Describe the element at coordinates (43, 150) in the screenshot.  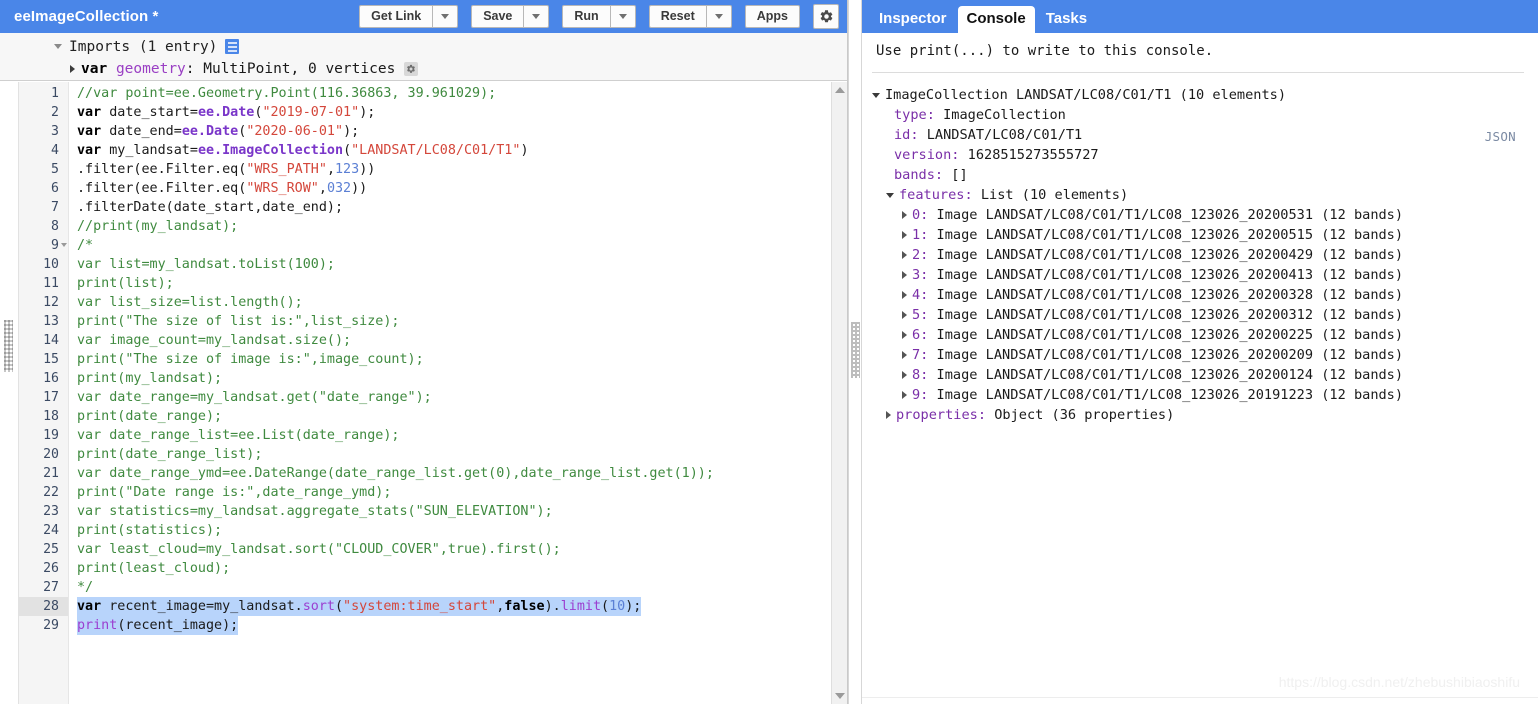
I see `line-number: 4` at that location.